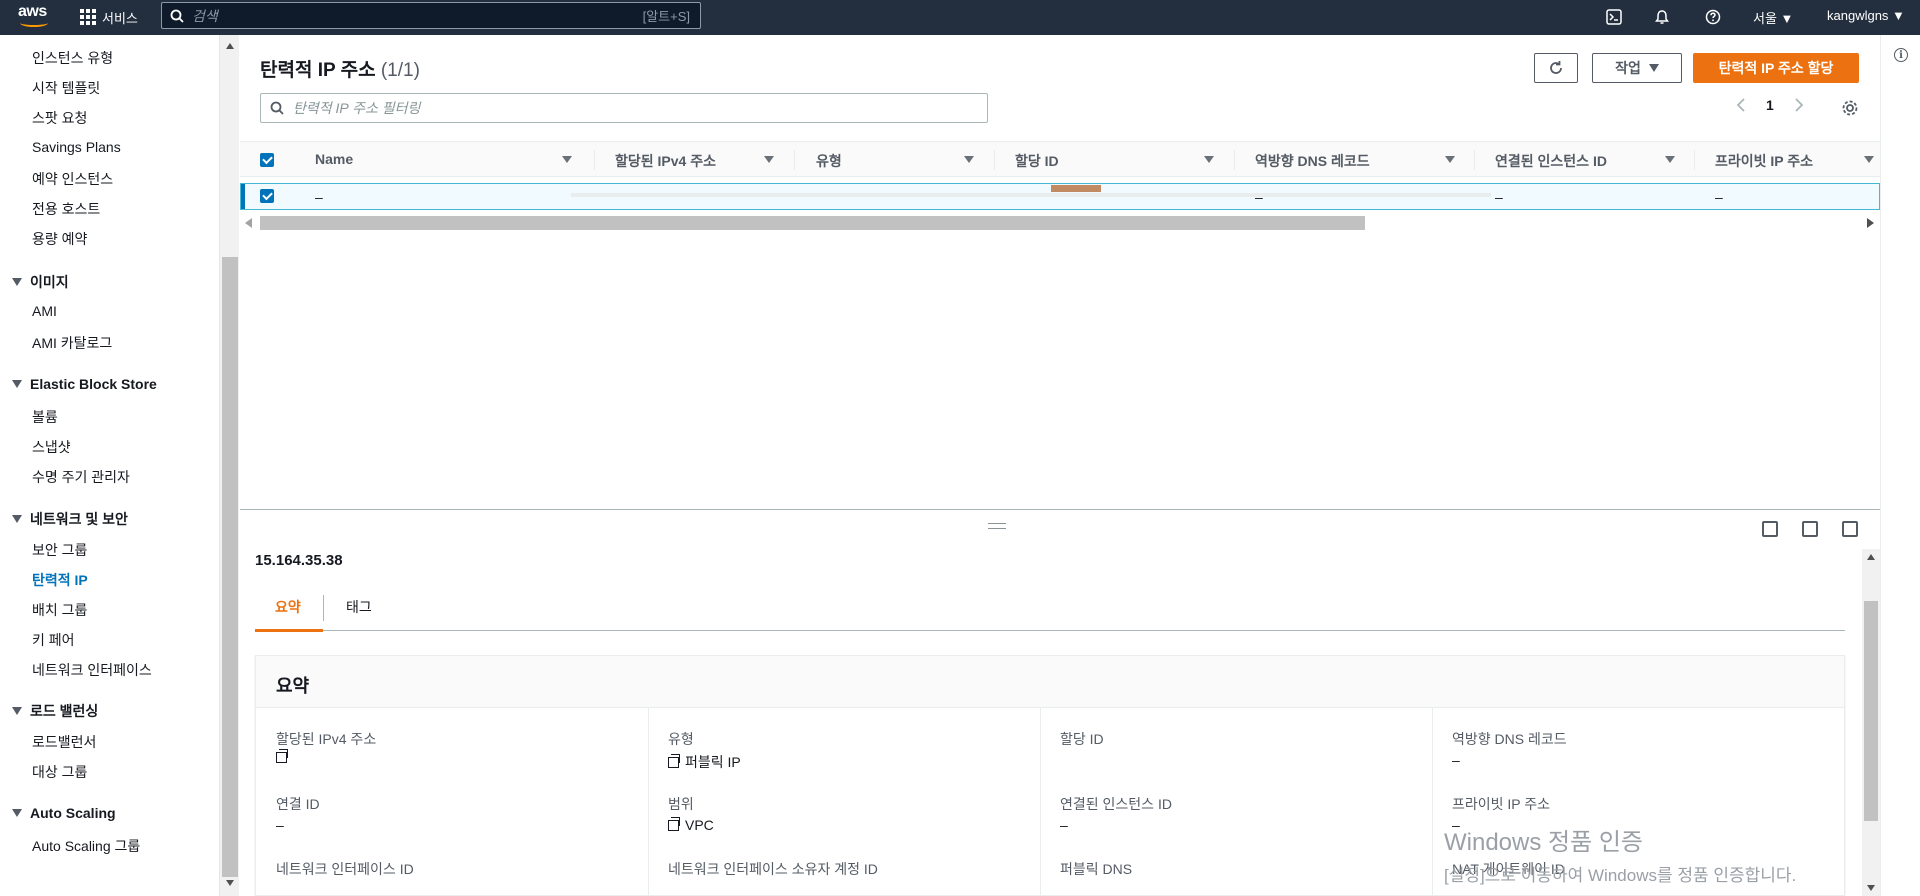  Describe the element at coordinates (1776, 68) in the screenshot. I see `allocate-elastic-ip-button: 탄력적 IP 주소 할당` at that location.